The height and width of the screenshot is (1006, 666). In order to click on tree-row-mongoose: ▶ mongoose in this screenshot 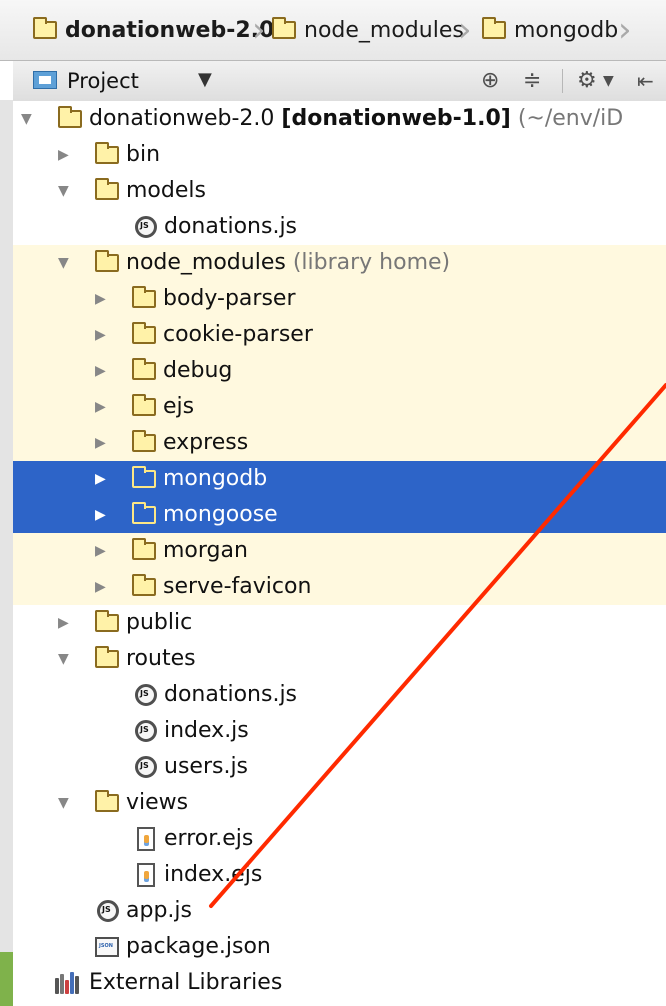, I will do `click(339, 515)`.